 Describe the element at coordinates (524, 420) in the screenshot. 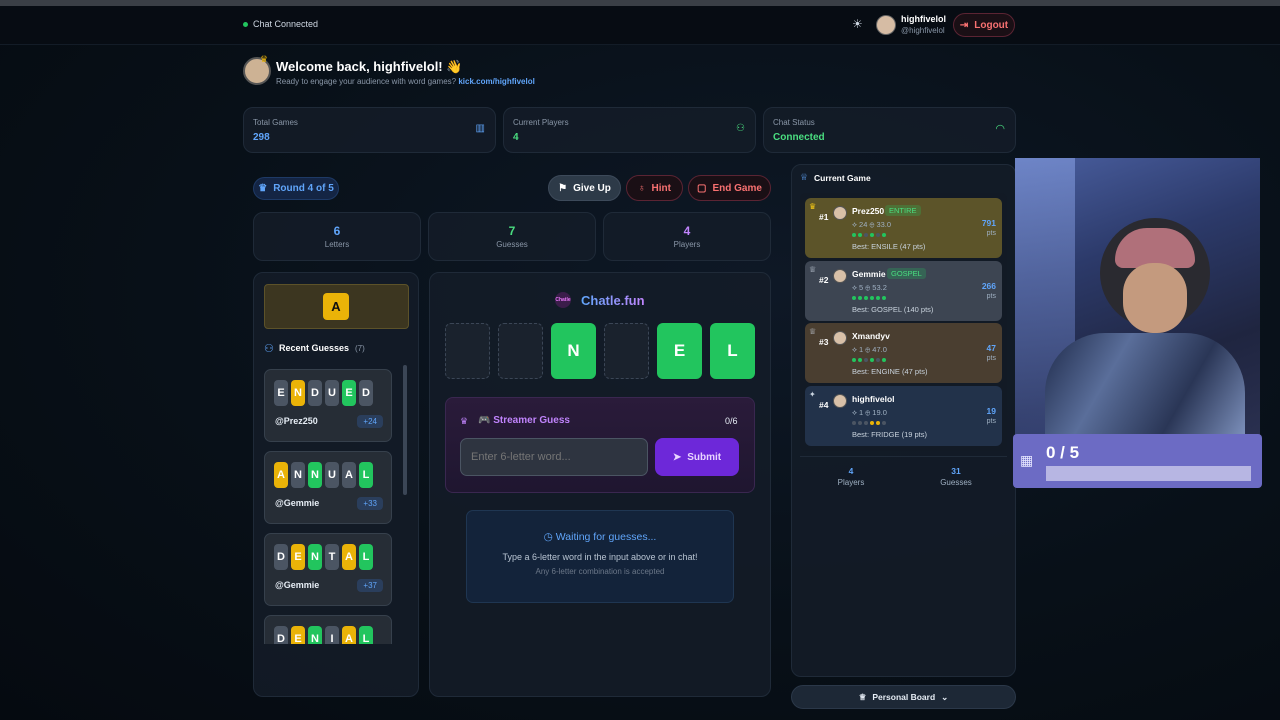

I see `streamer-guess-title: 🎮 Streamer Guess` at that location.